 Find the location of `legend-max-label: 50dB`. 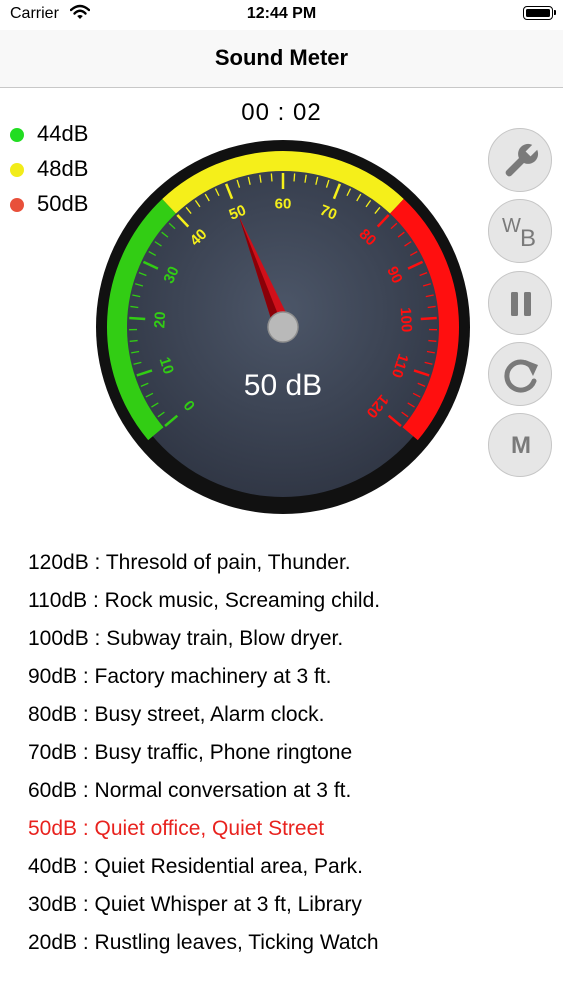

legend-max-label: 50dB is located at coordinates (63, 203).